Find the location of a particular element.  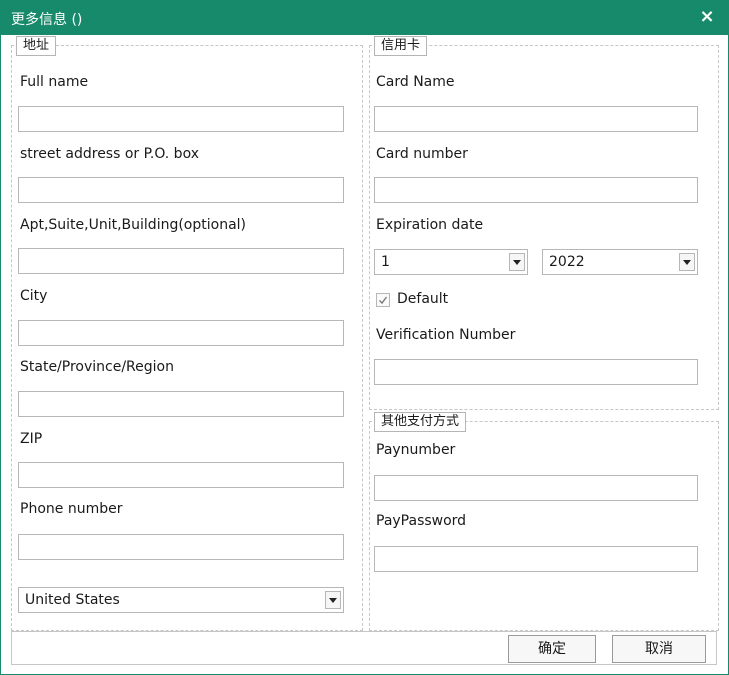

state-province-input is located at coordinates (181, 404).